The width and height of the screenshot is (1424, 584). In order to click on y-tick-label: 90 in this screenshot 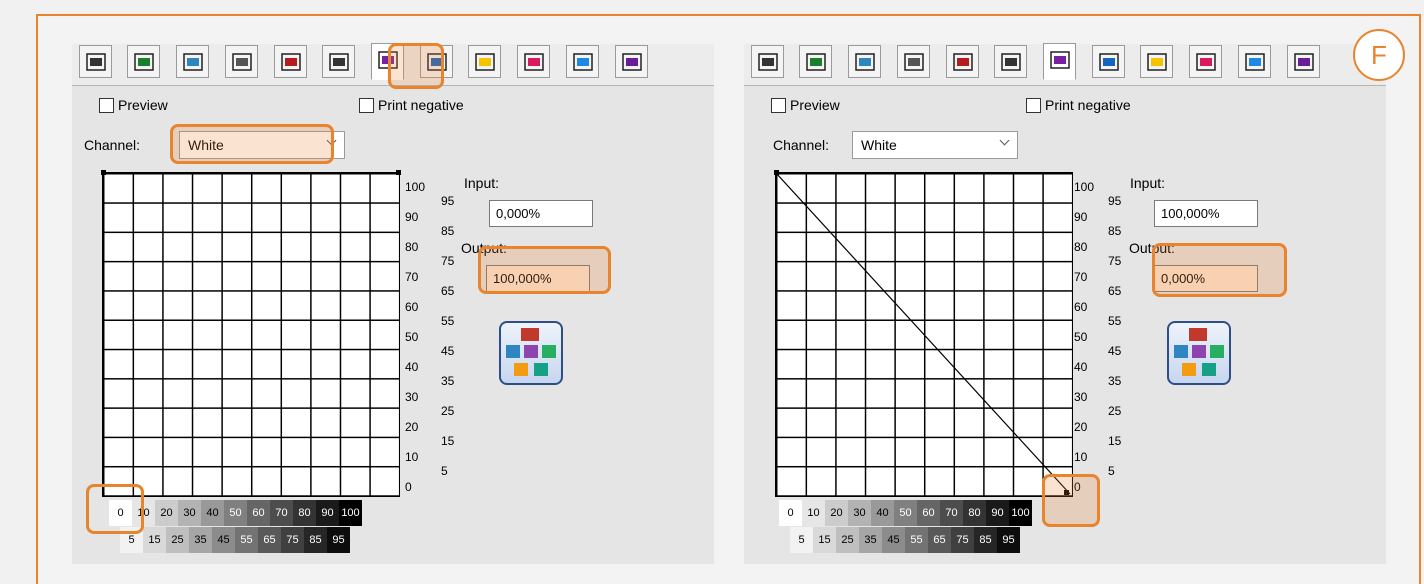, I will do `click(1081, 217)`.